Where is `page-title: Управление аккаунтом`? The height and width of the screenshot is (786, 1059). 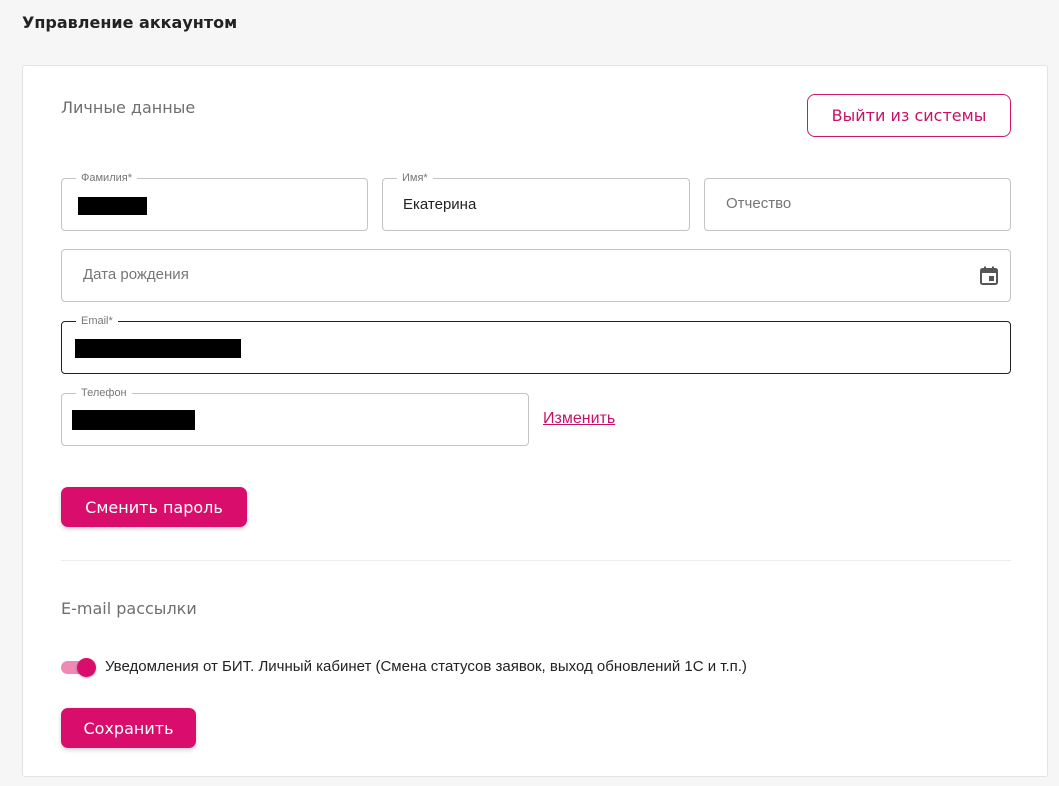 page-title: Управление аккаунтом is located at coordinates (130, 22).